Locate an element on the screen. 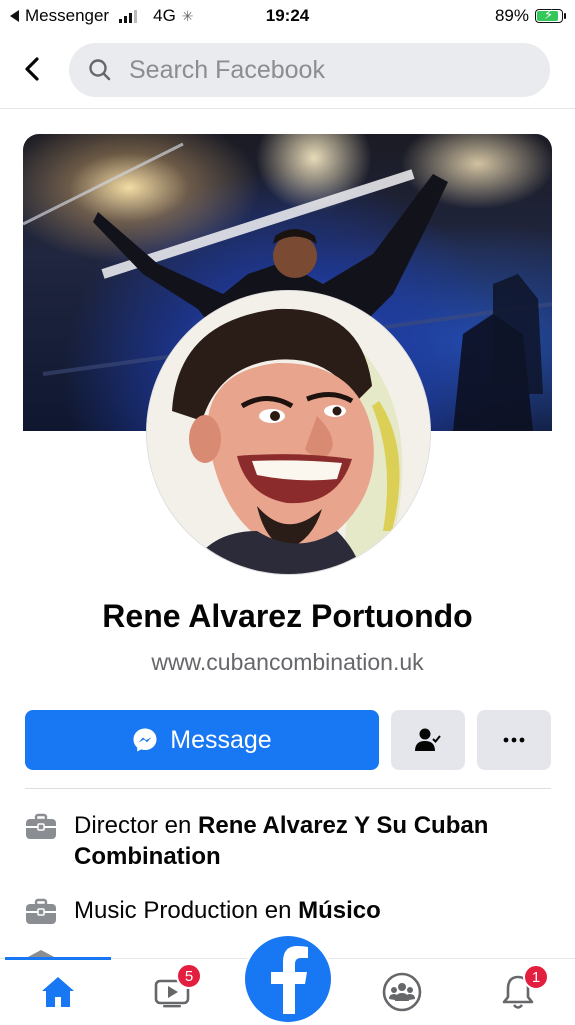 The height and width of the screenshot is (1025, 575). top-bar is located at coordinates (287, 74).